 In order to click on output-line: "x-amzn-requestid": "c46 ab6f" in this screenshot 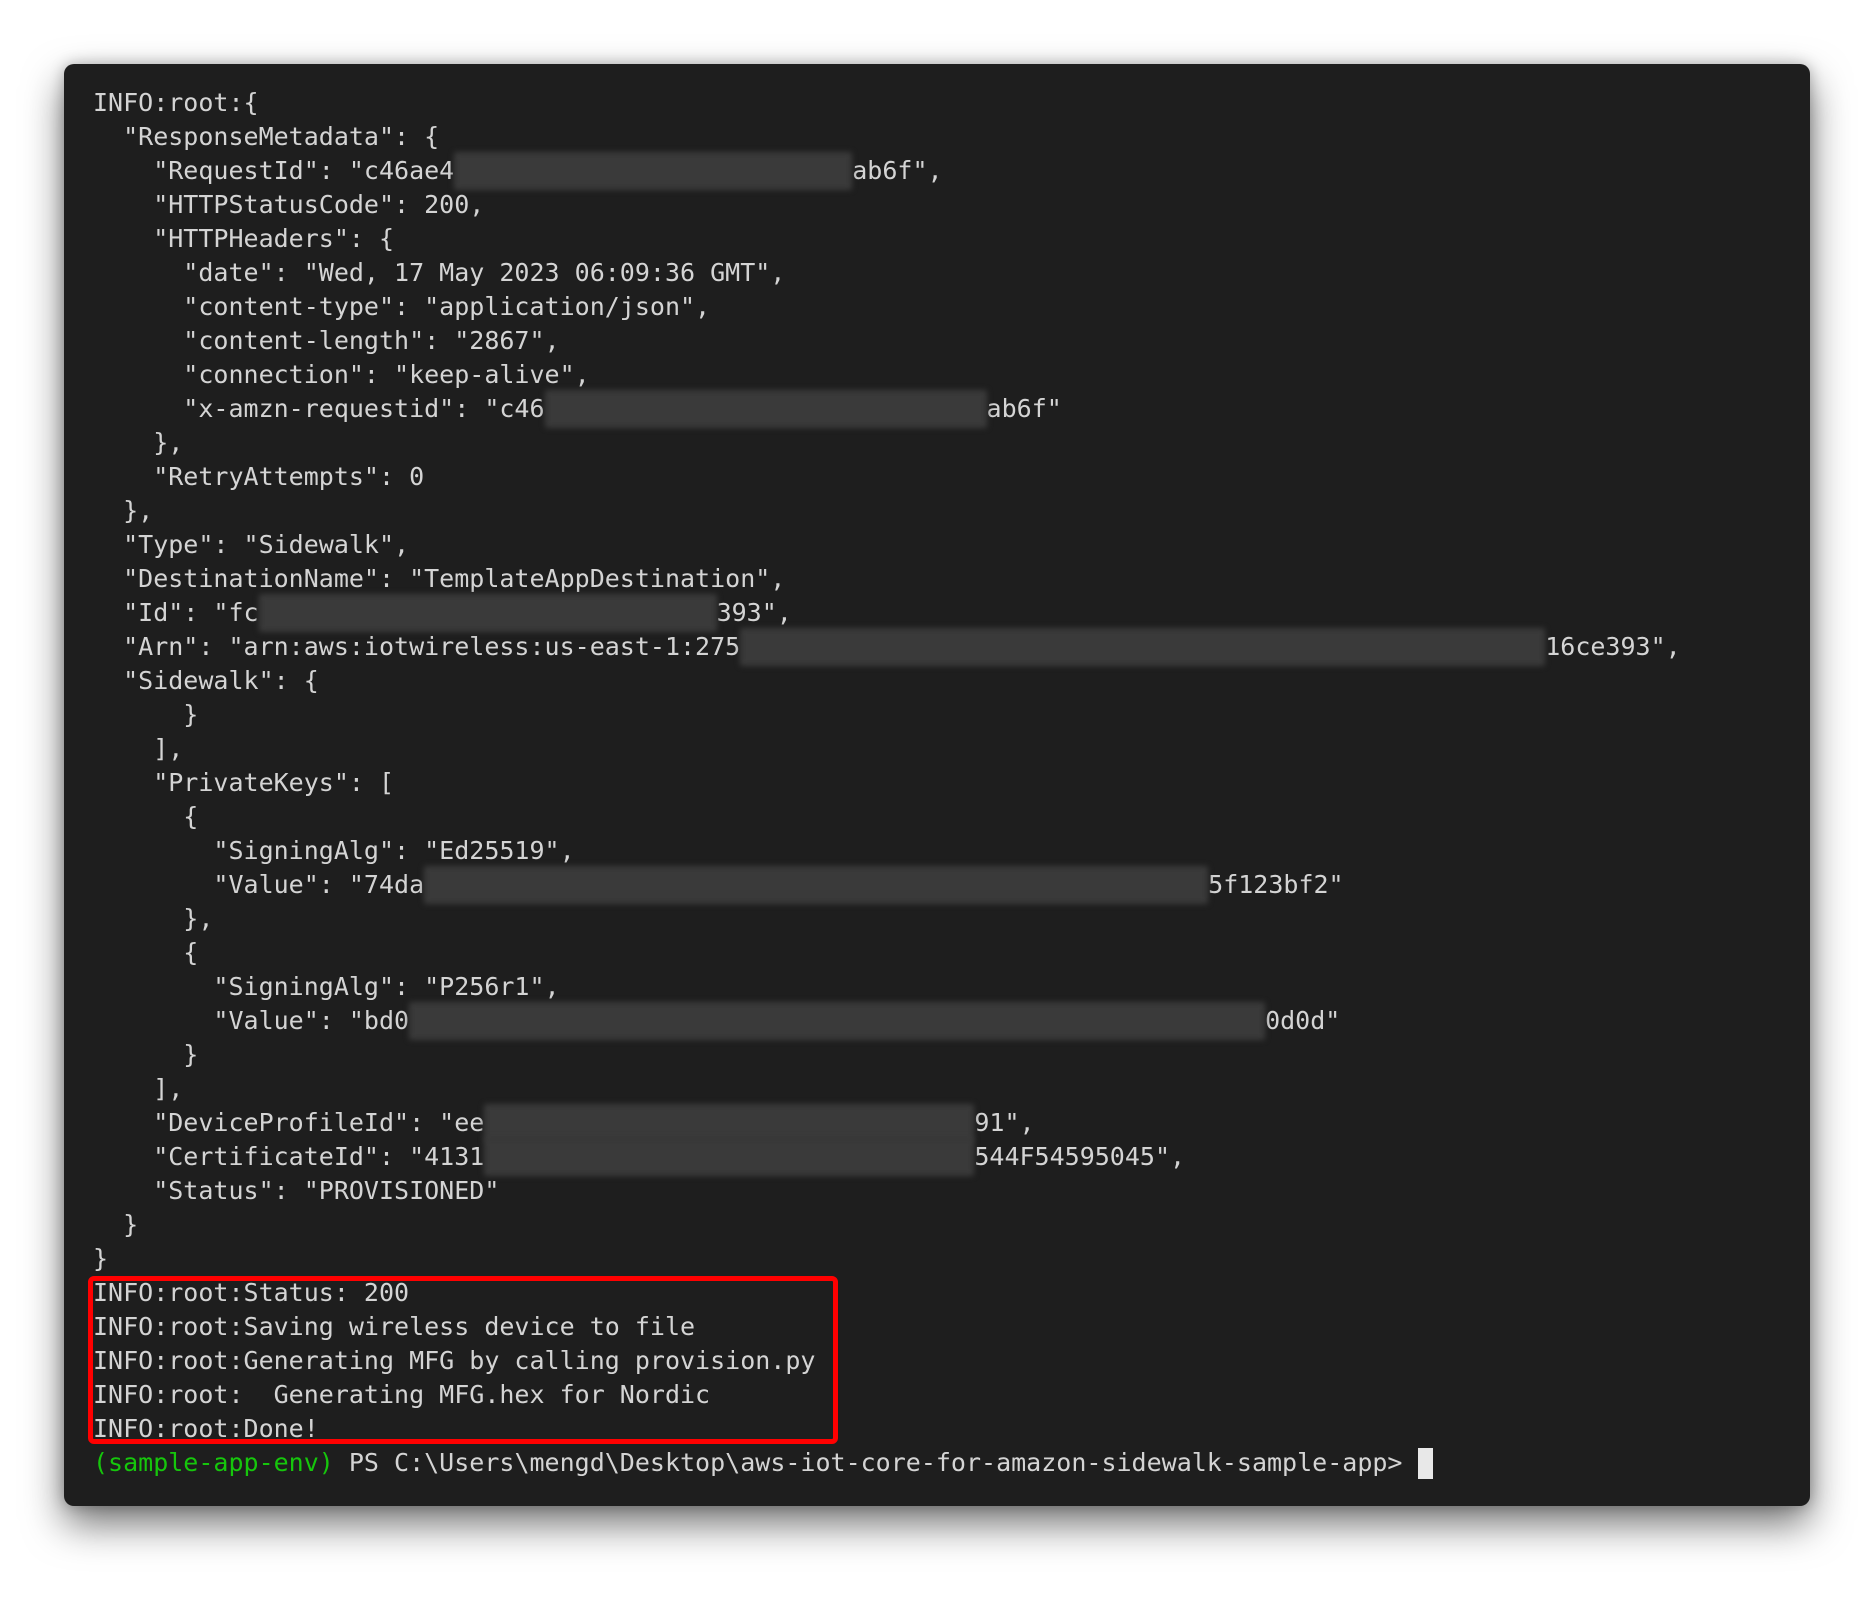, I will do `click(941, 409)`.